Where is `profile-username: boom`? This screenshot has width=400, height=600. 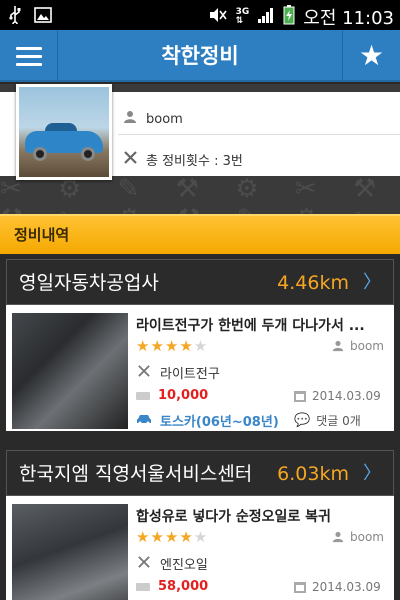 profile-username: boom is located at coordinates (164, 119).